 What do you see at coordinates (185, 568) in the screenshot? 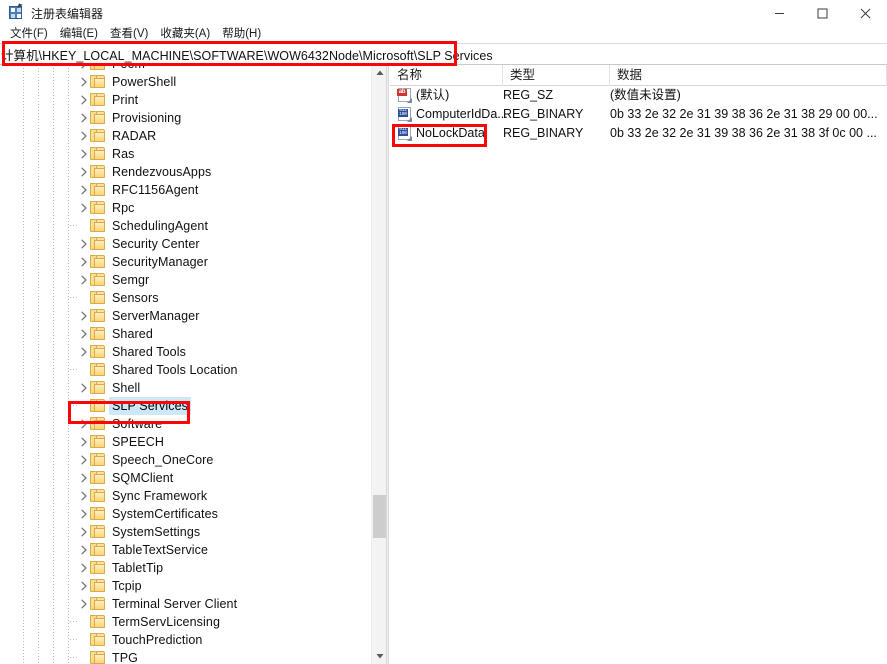
I see `tree-node: TabletTip` at bounding box center [185, 568].